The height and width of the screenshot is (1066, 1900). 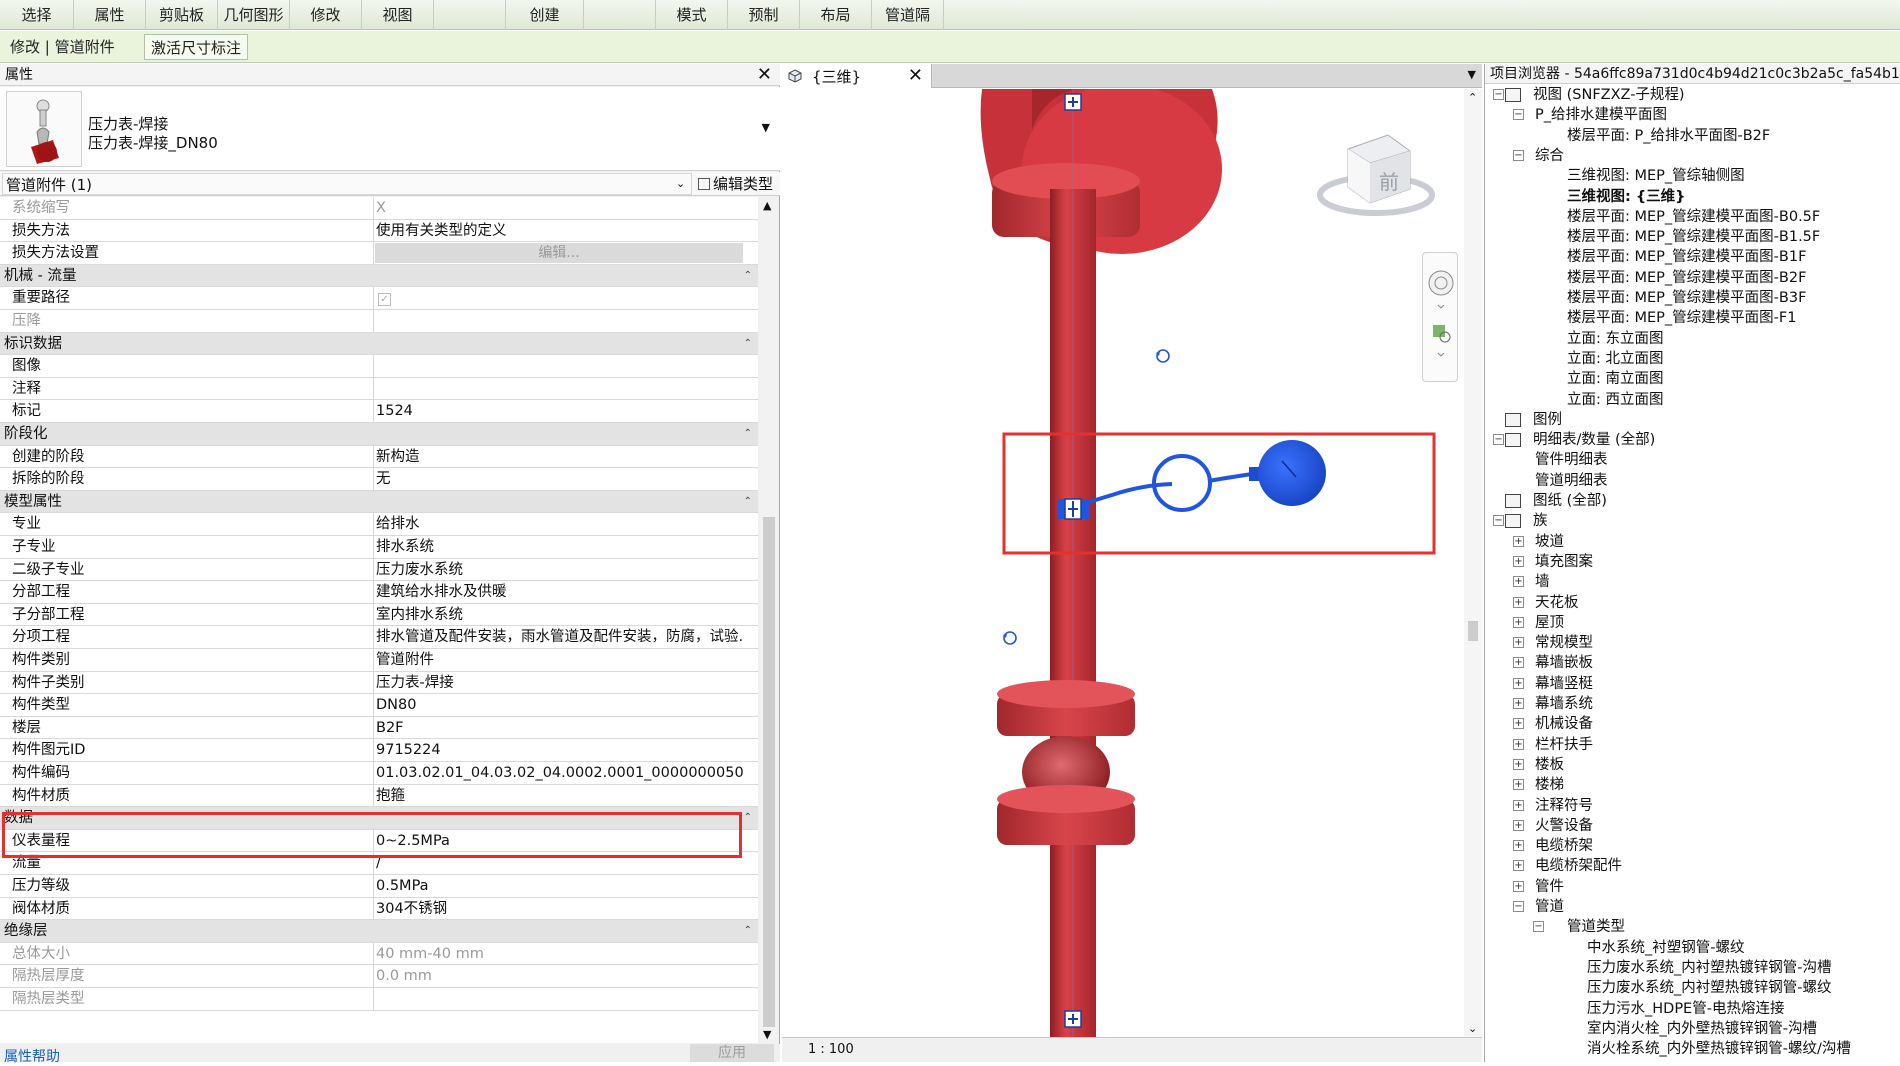 I want to click on chevron-down-icon: ▼, so click(x=766, y=127).